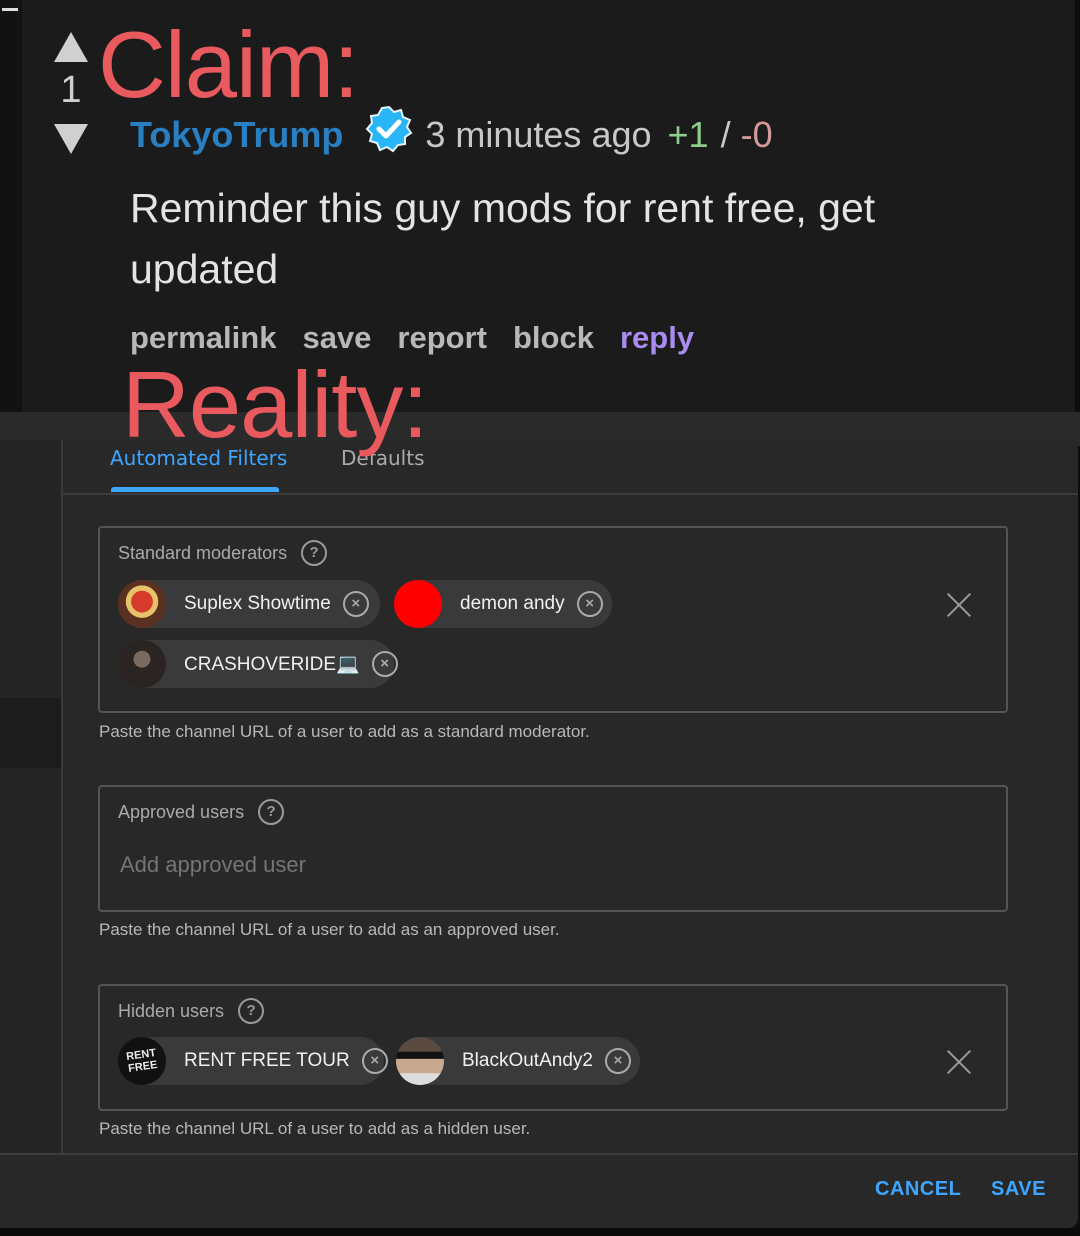 This screenshot has height=1236, width=1080. I want to click on moderator-chip: Suplex Showtime ×, so click(249, 604).